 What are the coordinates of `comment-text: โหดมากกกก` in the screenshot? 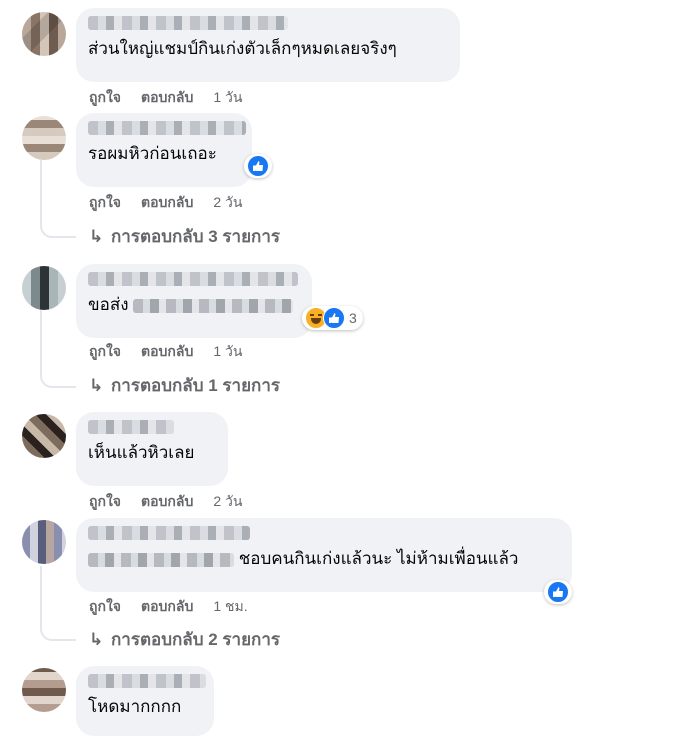 It's located at (135, 706).